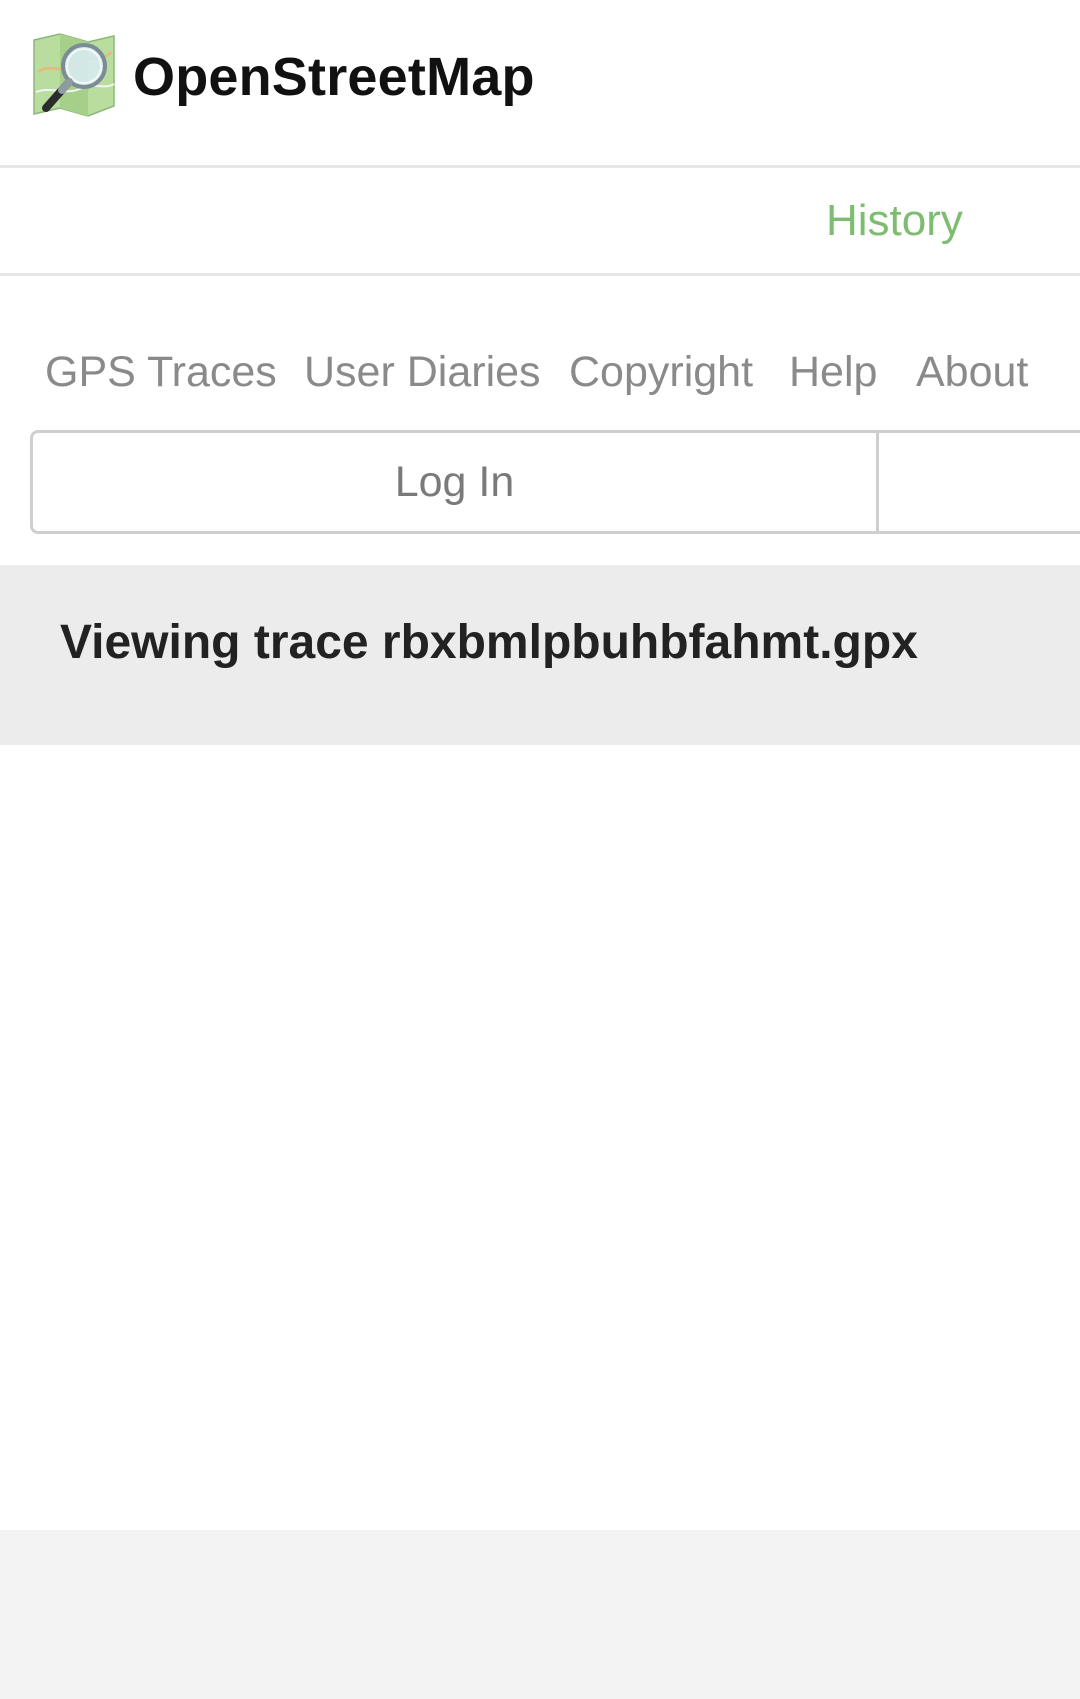 This screenshot has width=1080, height=1699. I want to click on page-footer, so click(540, 1614).